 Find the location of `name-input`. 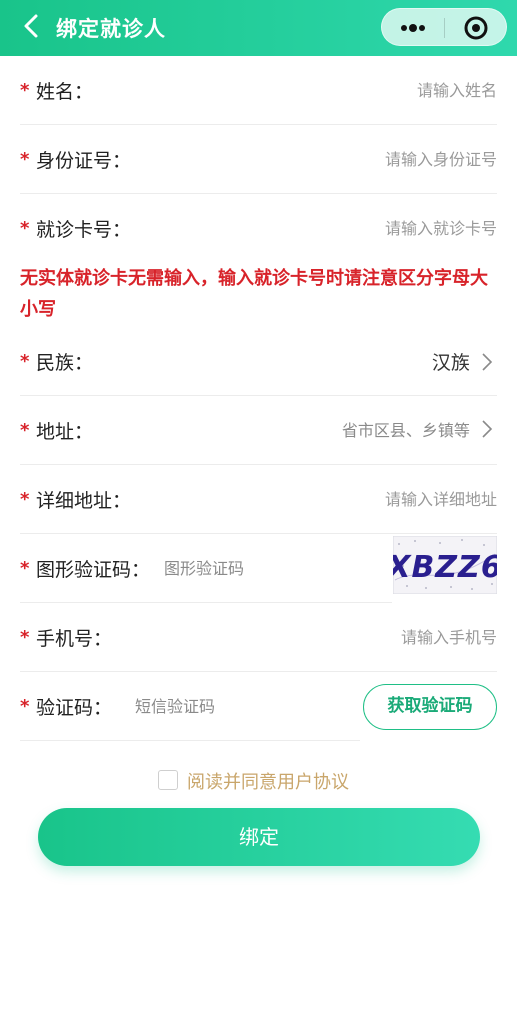

name-input is located at coordinates (347, 90).